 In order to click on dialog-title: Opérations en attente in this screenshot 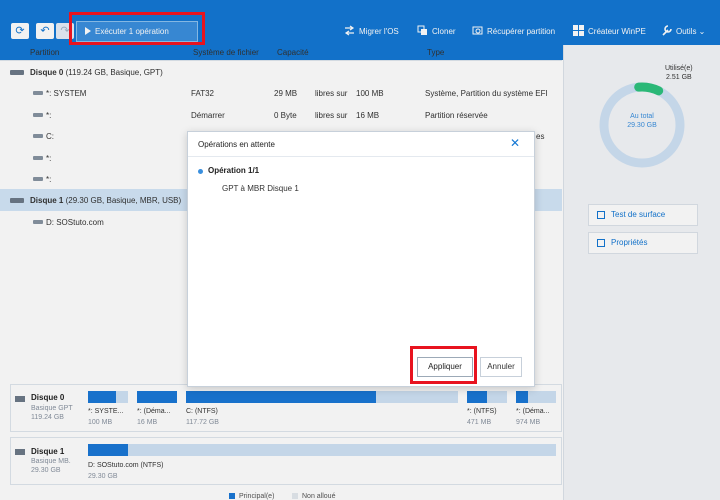, I will do `click(236, 144)`.